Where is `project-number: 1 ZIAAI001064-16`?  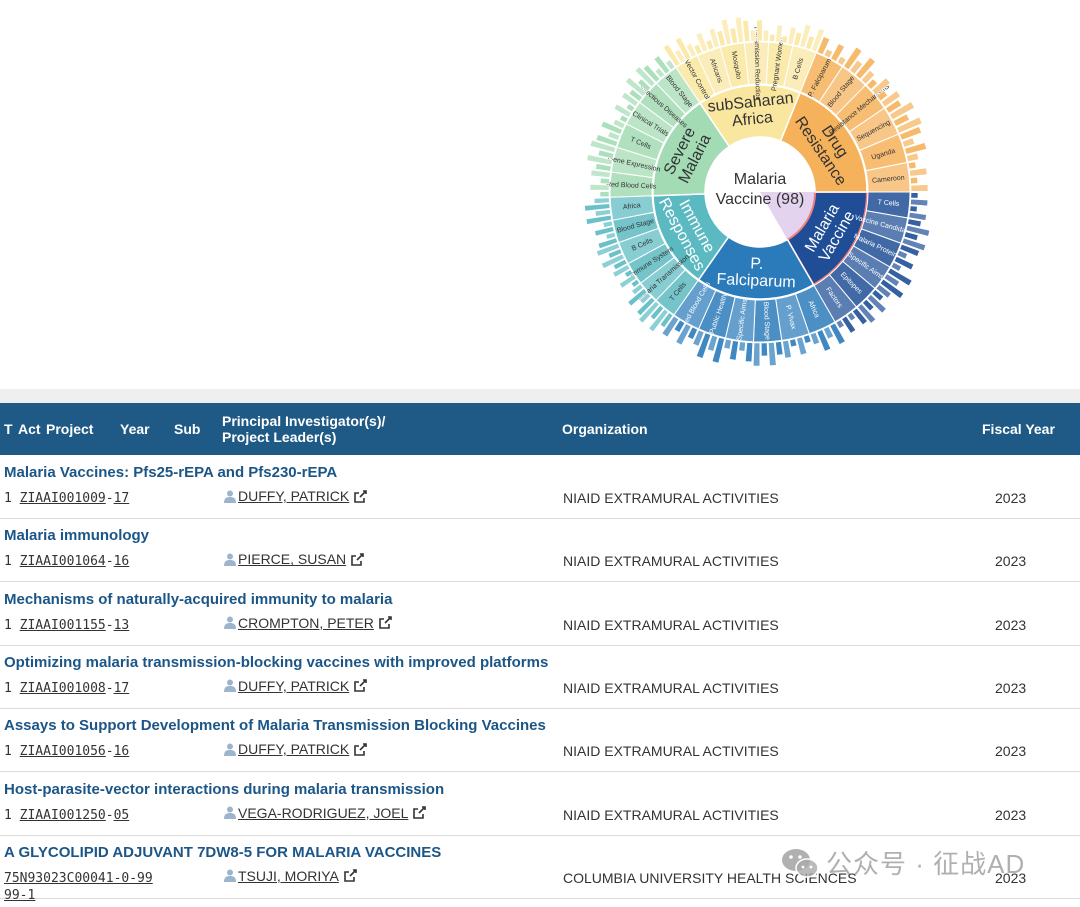 project-number: 1 ZIAAI001064-16 is located at coordinates (67, 562).